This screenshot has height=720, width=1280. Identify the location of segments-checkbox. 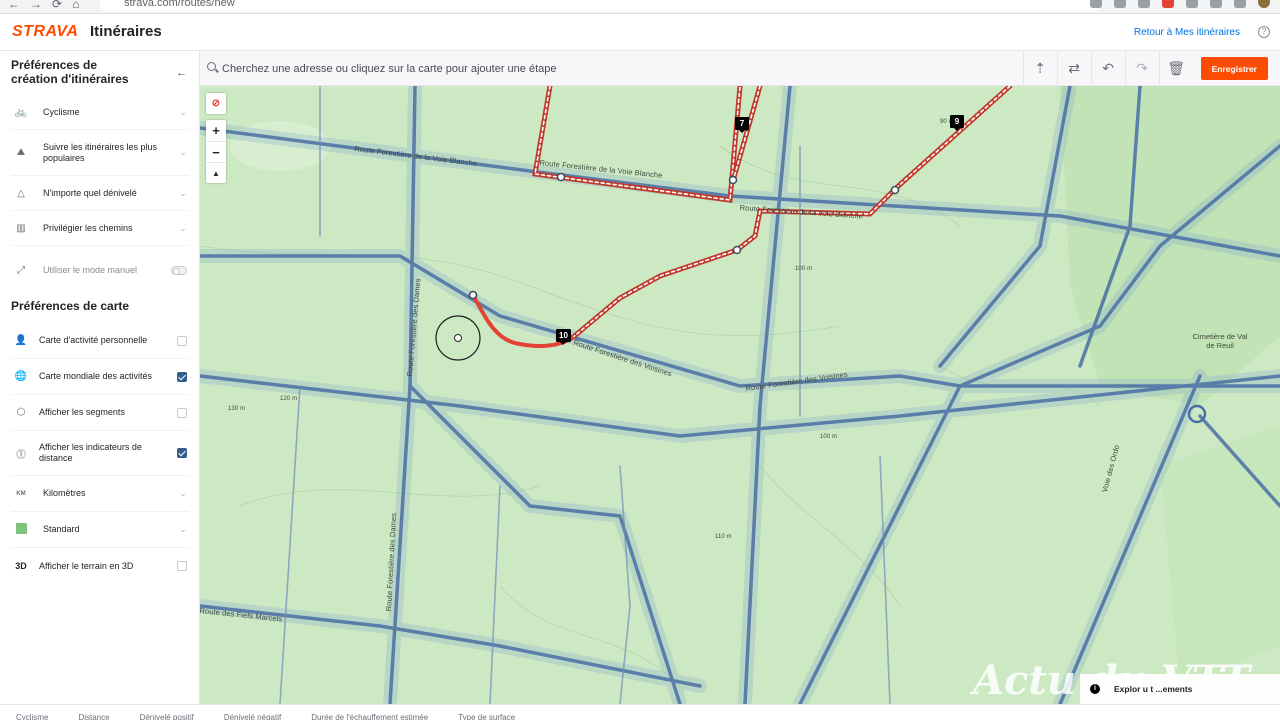
(182, 412).